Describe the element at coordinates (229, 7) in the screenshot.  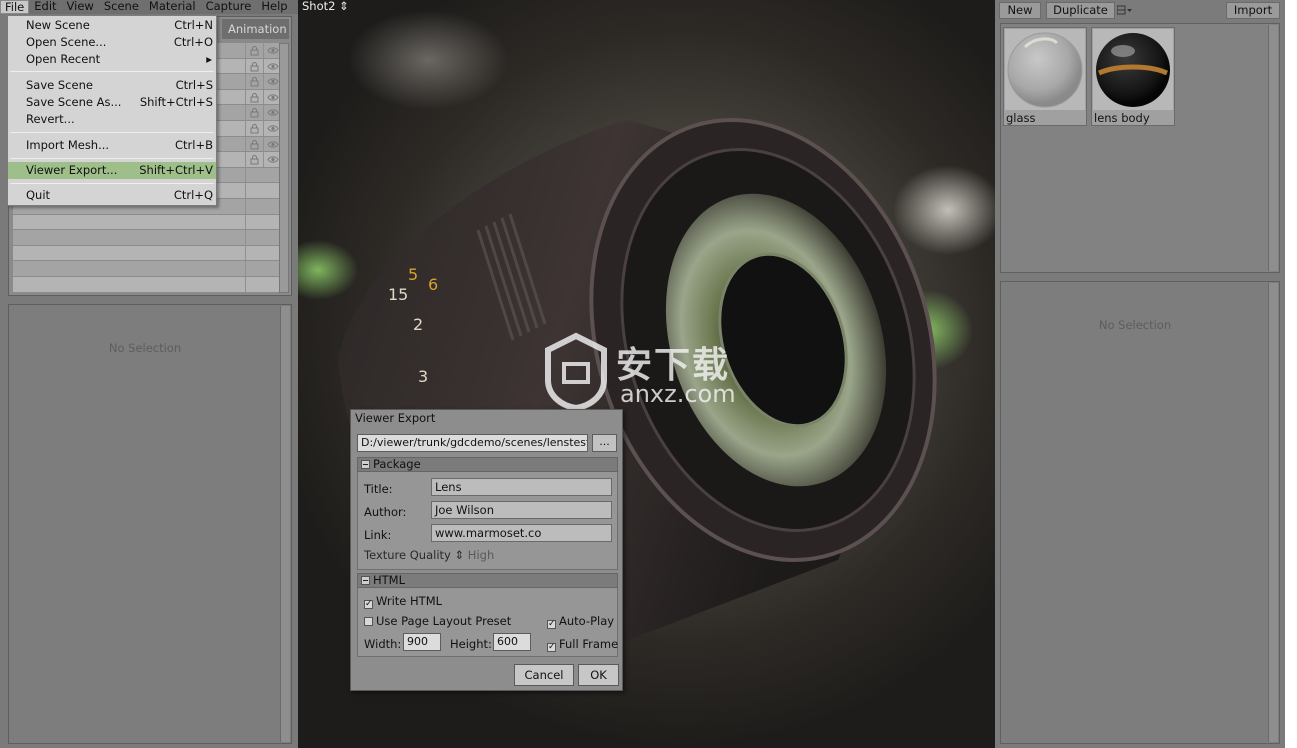
I see `menu-capture: Capture` at that location.